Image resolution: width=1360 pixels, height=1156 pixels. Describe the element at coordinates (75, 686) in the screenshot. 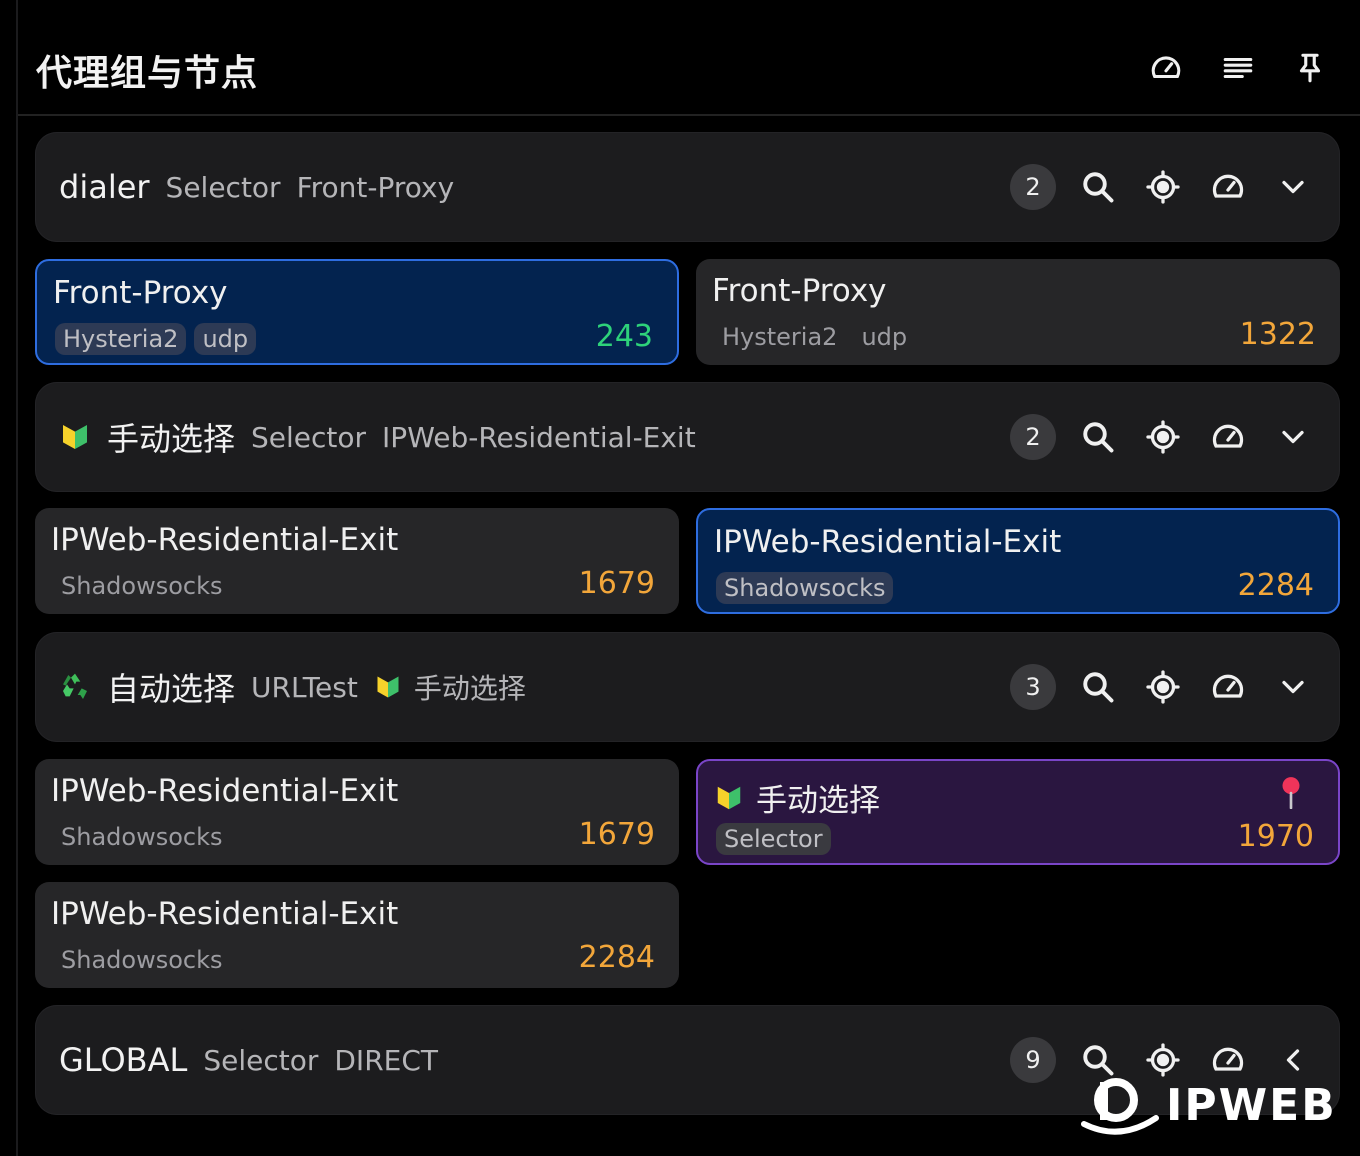

I see `recycle-icon` at that location.